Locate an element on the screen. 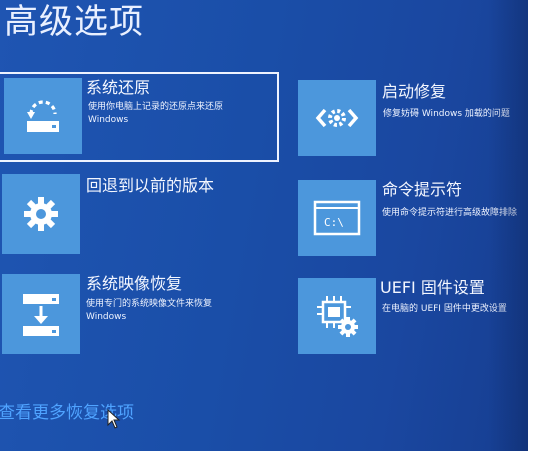  gear-icon is located at coordinates (41, 214).